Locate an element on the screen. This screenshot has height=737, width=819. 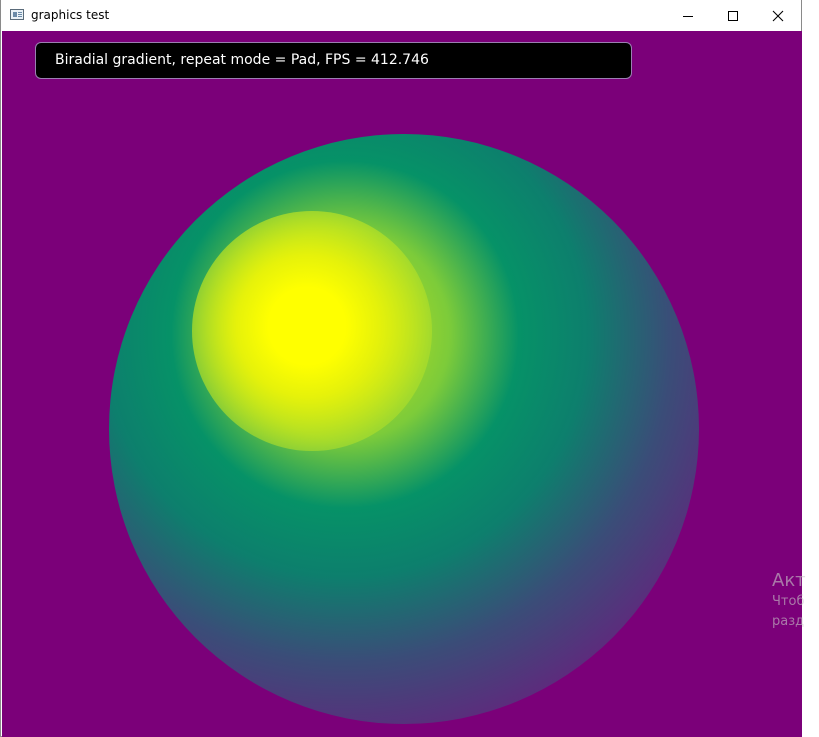
close-button is located at coordinates (778, 15).